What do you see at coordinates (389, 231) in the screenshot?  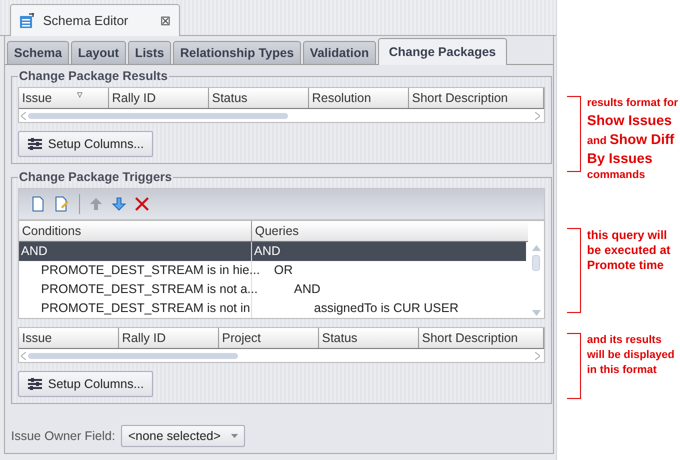 I see `column-header: Queries` at bounding box center [389, 231].